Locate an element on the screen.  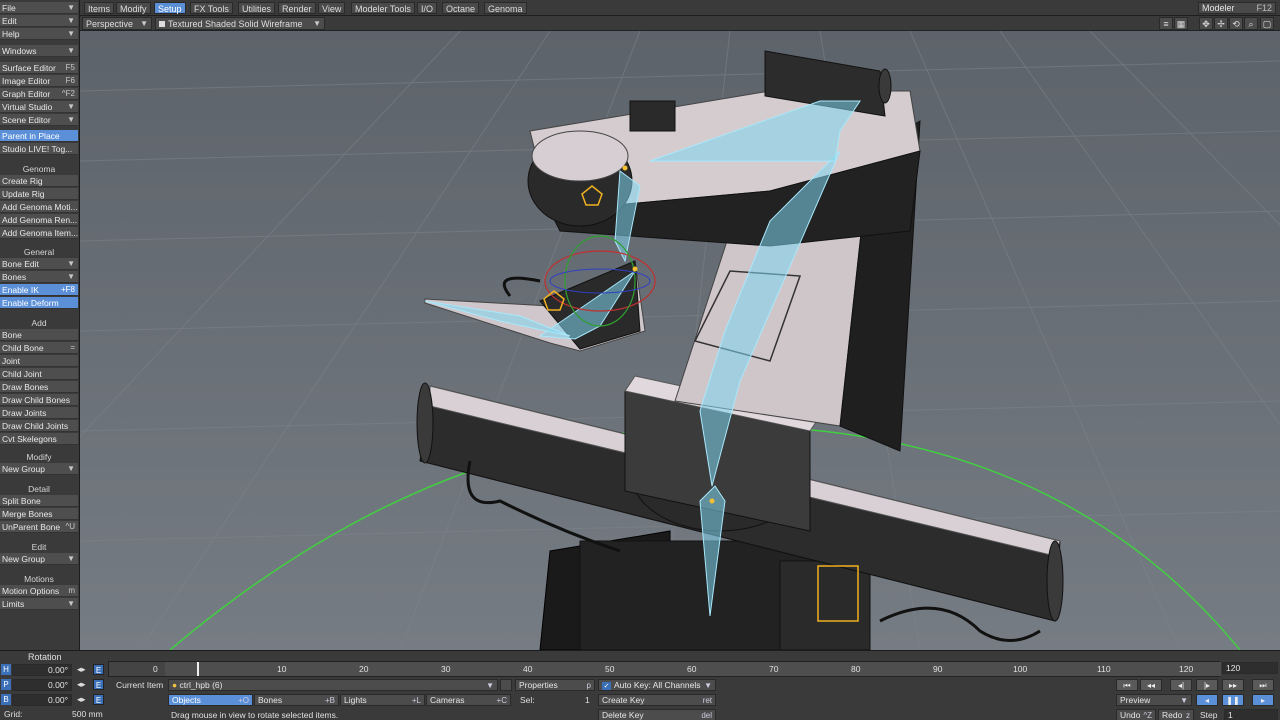
tab-render: Render is located at coordinates (297, 8).